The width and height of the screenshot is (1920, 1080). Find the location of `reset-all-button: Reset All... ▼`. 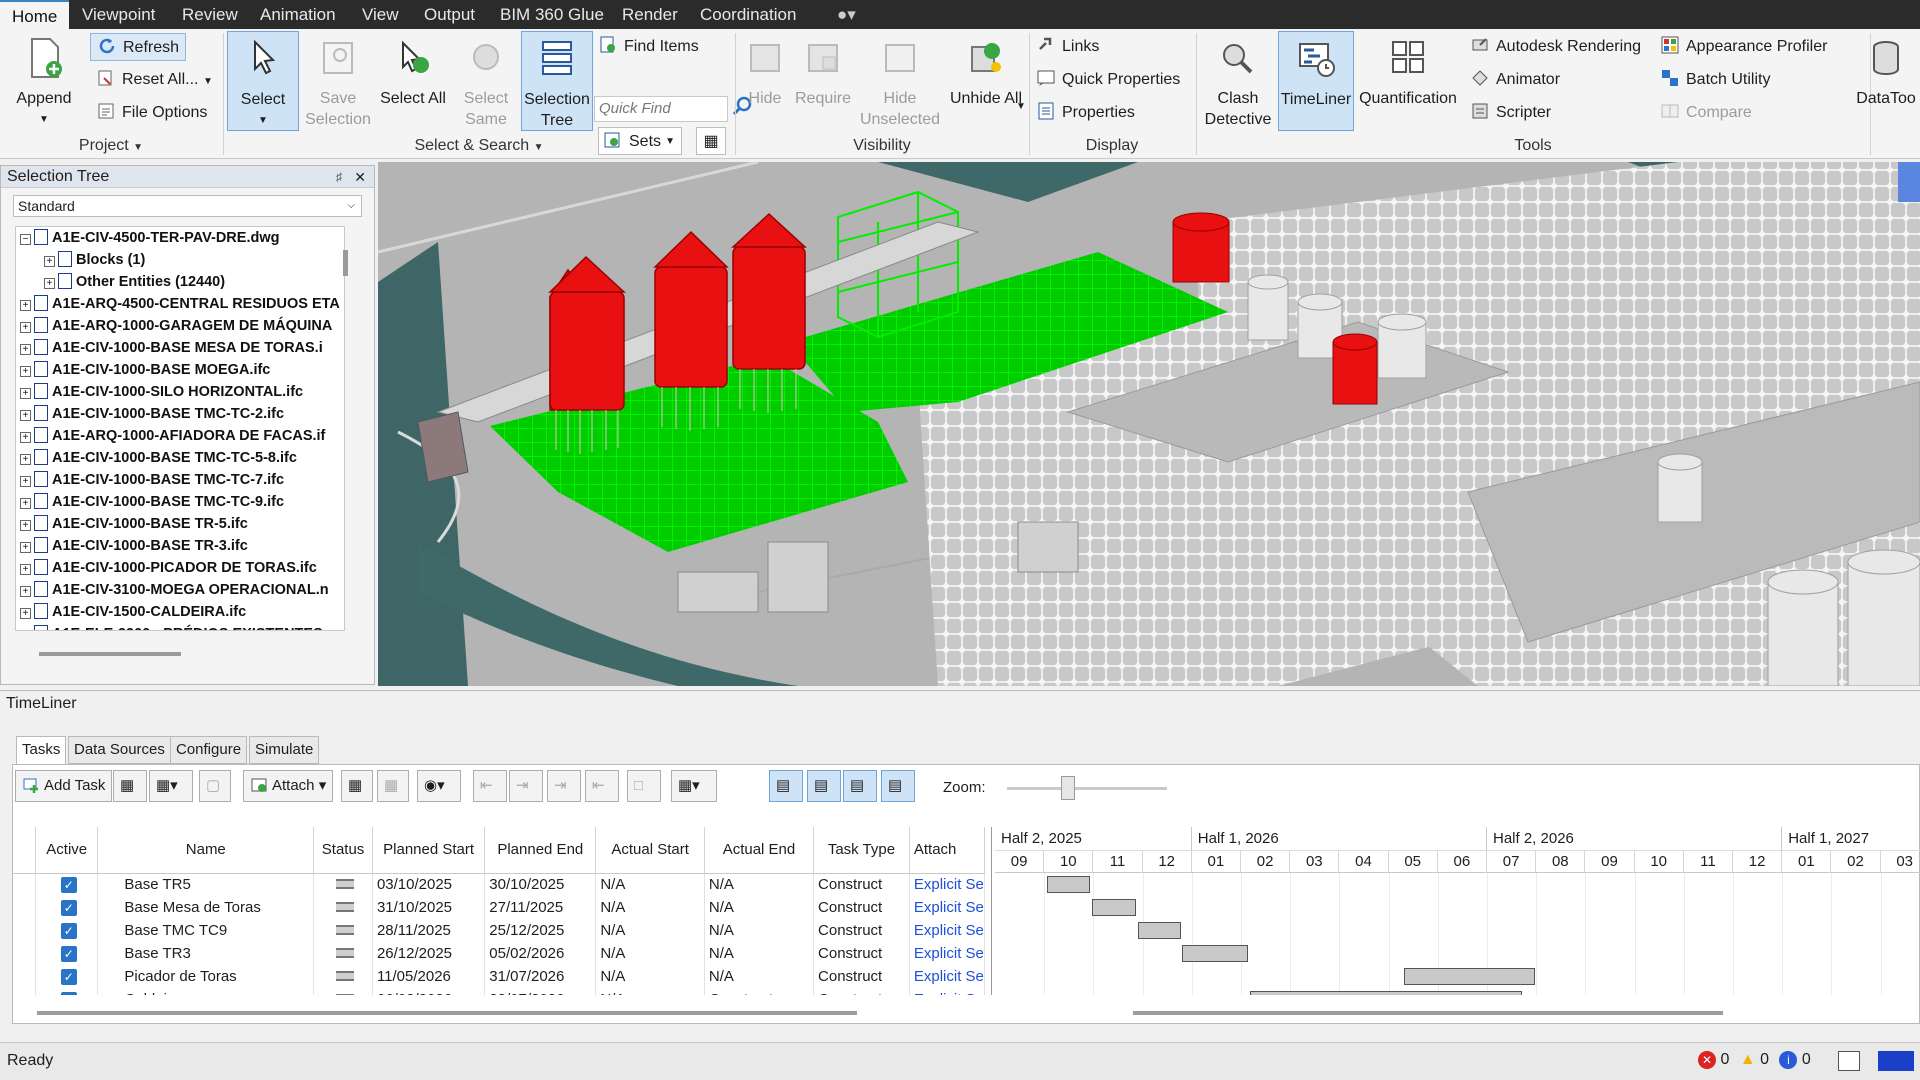

reset-all-button: Reset All... ▼ is located at coordinates (154, 80).